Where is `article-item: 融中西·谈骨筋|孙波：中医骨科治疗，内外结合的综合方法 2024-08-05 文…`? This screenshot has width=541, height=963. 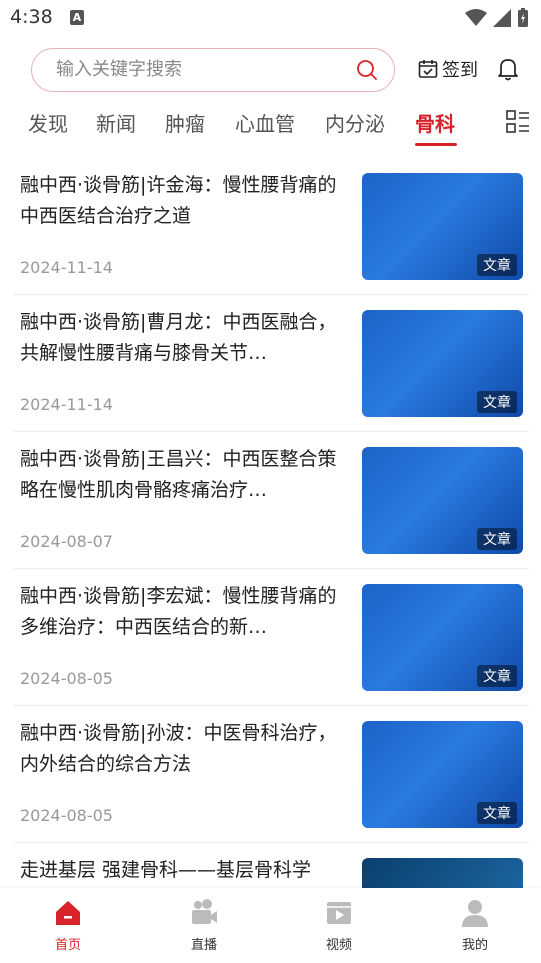 article-item: 融中西·谈骨筋|孙波：中医骨科治疗，内外结合的综合方法 2024-08-05 文… is located at coordinates (271, 774).